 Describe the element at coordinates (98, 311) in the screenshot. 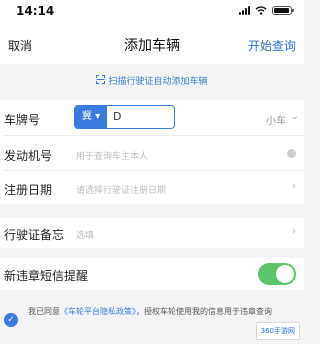

I see `privacy-policy-link: 《车轮平台隐私政策》` at that location.